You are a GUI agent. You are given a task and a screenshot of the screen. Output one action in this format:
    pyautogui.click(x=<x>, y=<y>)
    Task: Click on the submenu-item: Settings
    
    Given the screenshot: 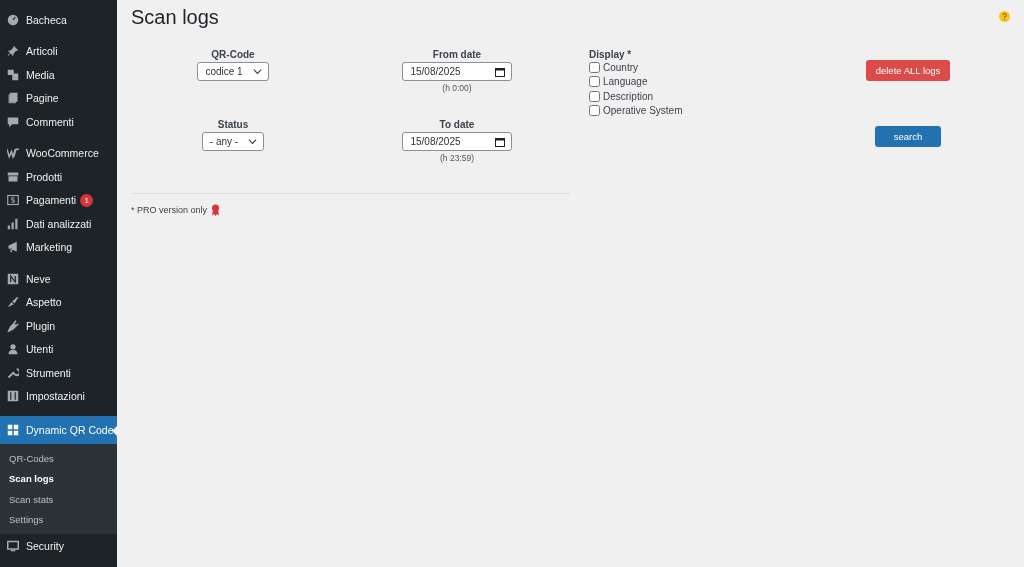 What is the action you would take?
    pyautogui.click(x=58, y=519)
    